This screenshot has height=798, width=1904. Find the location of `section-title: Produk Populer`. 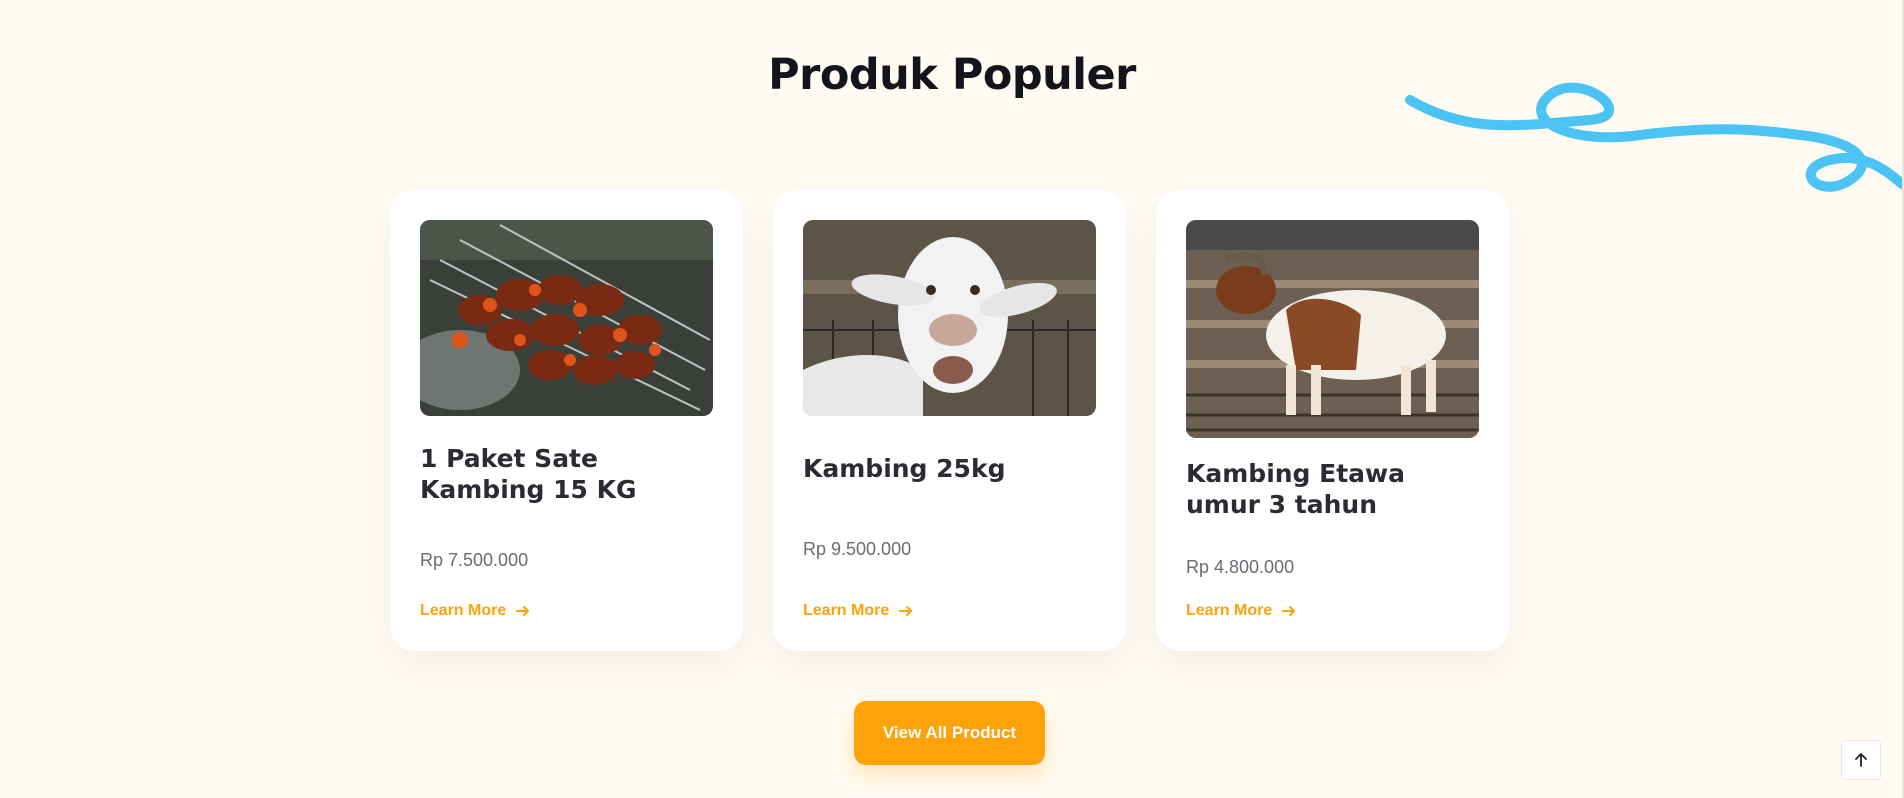

section-title: Produk Populer is located at coordinates (952, 75).